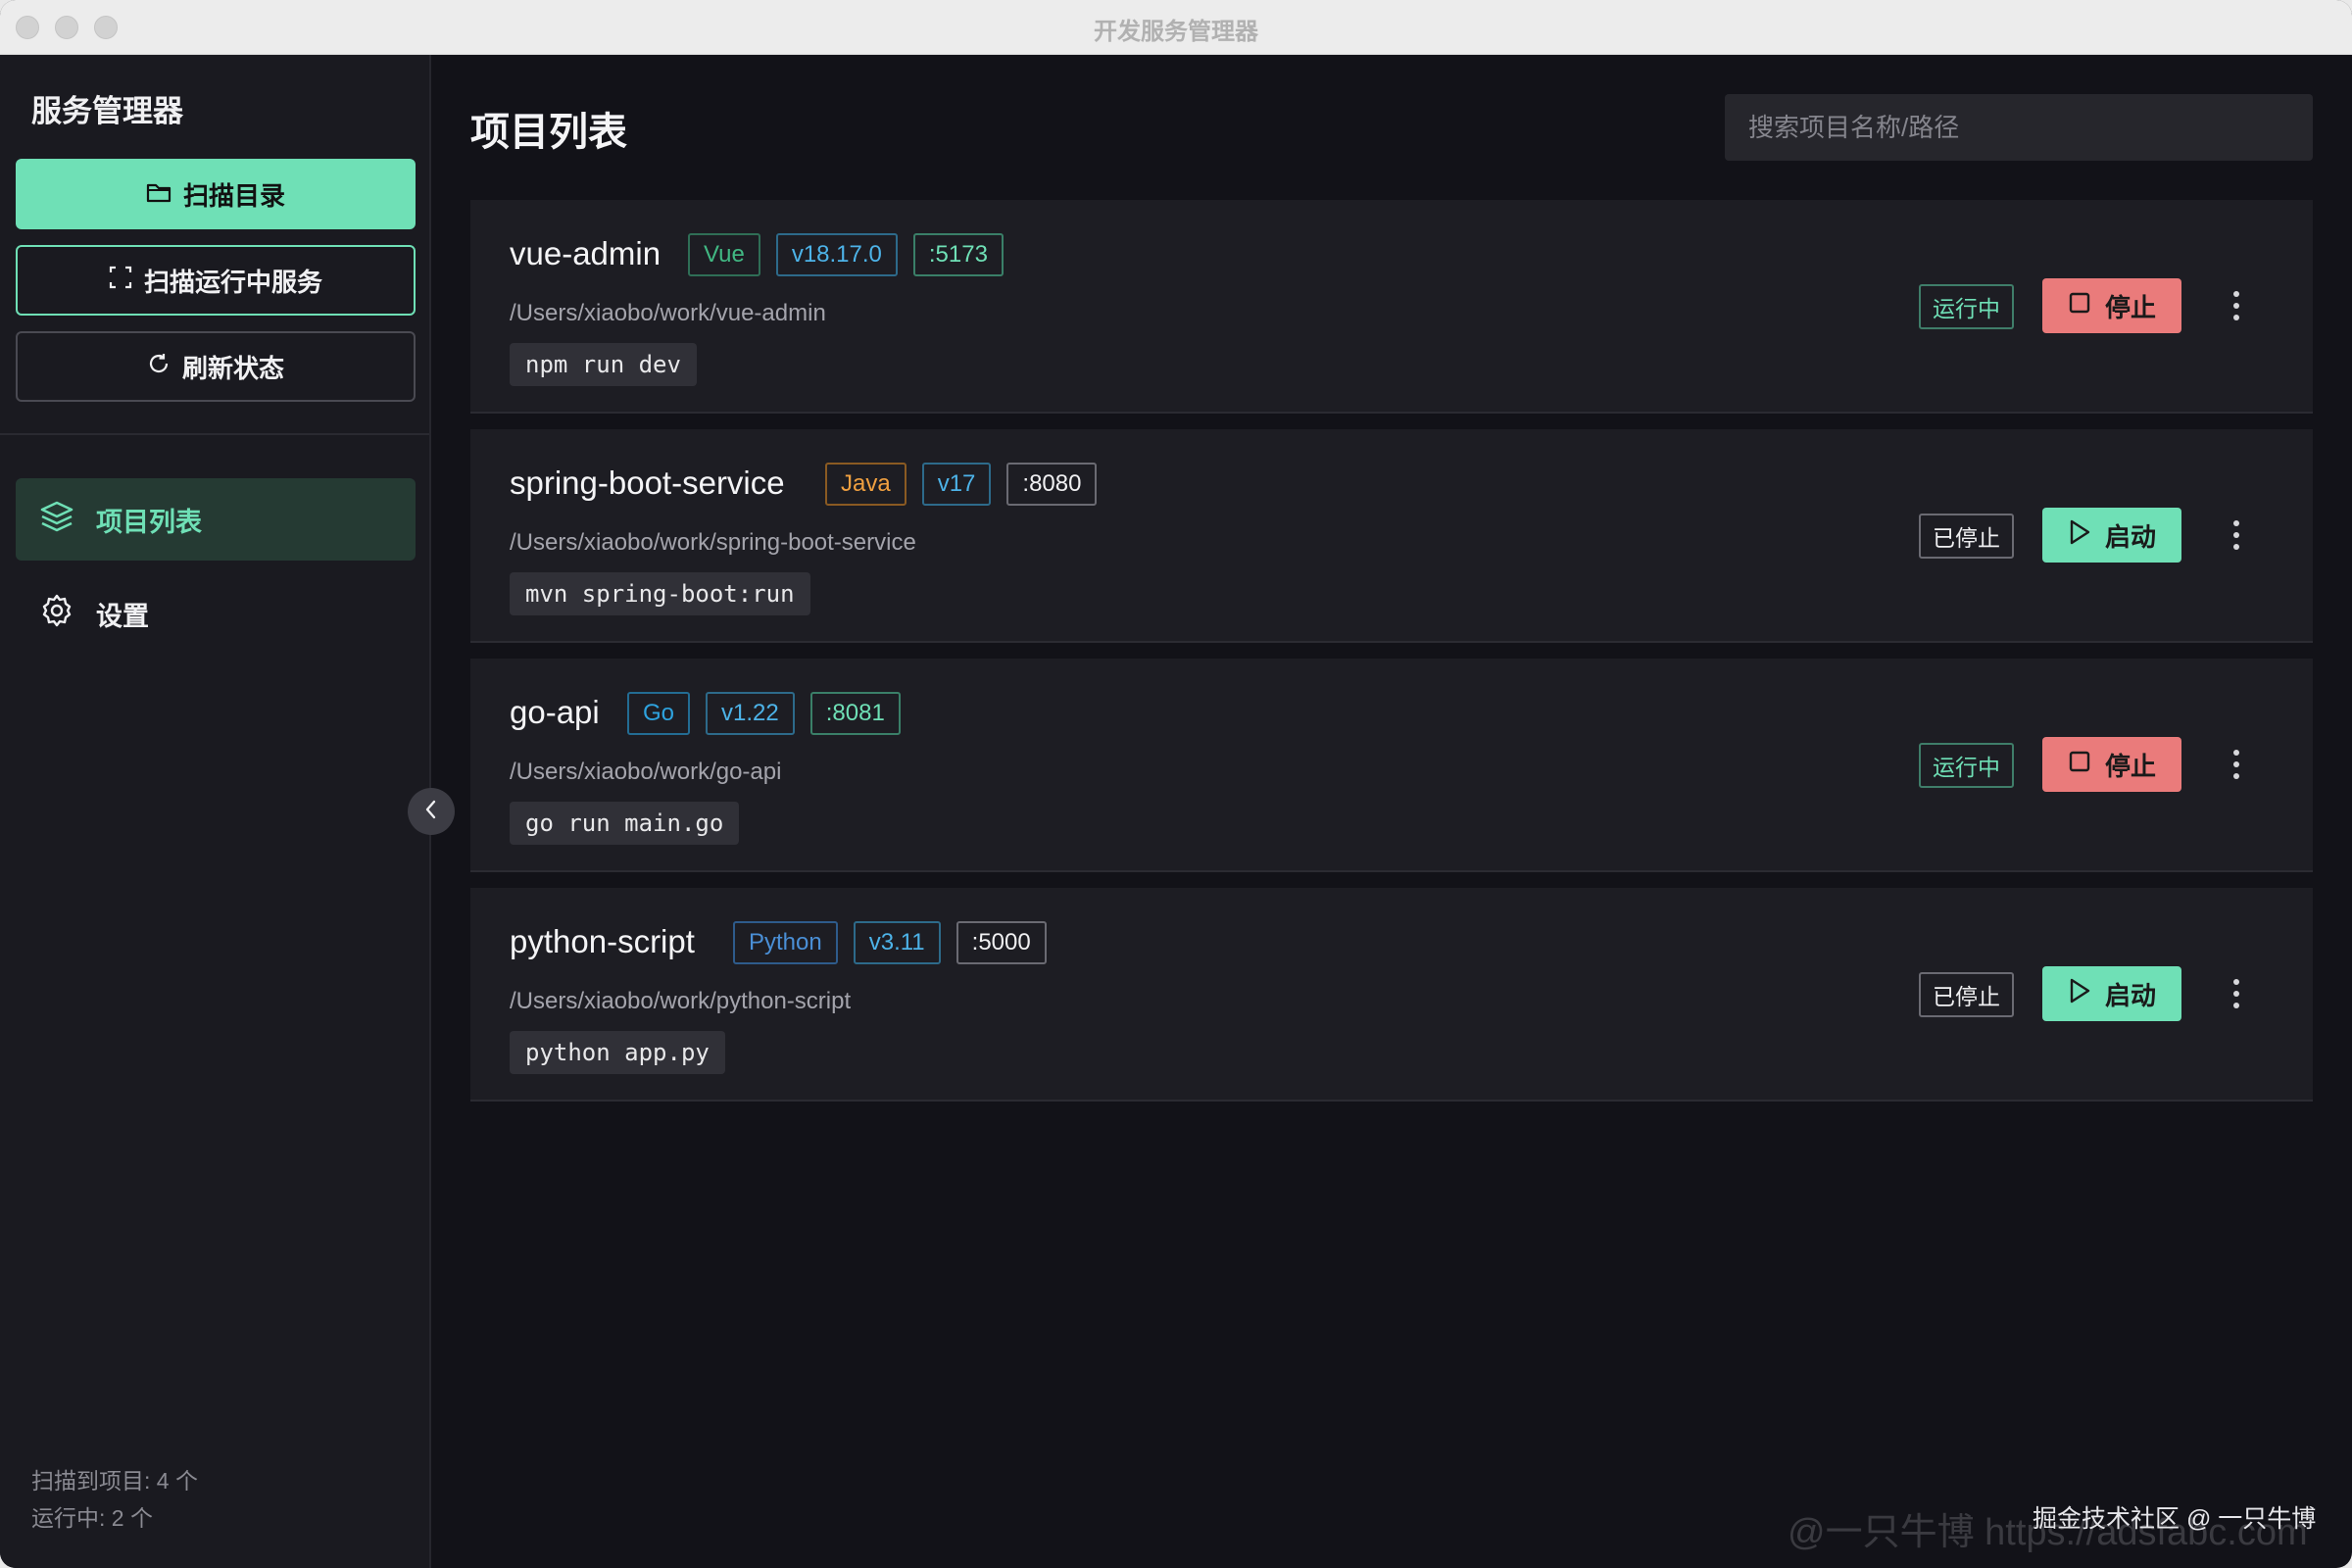 Image resolution: width=2352 pixels, height=1568 pixels. Describe the element at coordinates (56, 520) in the screenshot. I see `layers-icon` at that location.